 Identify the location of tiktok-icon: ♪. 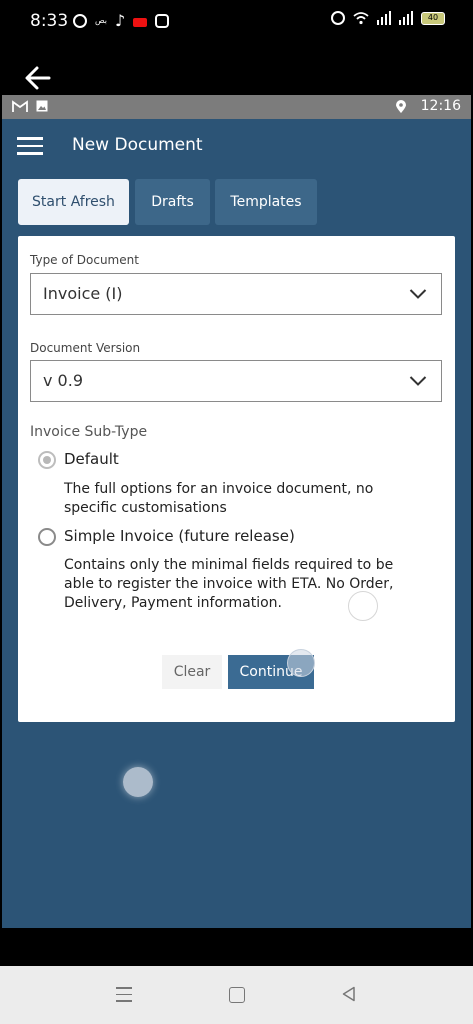
(120, 20).